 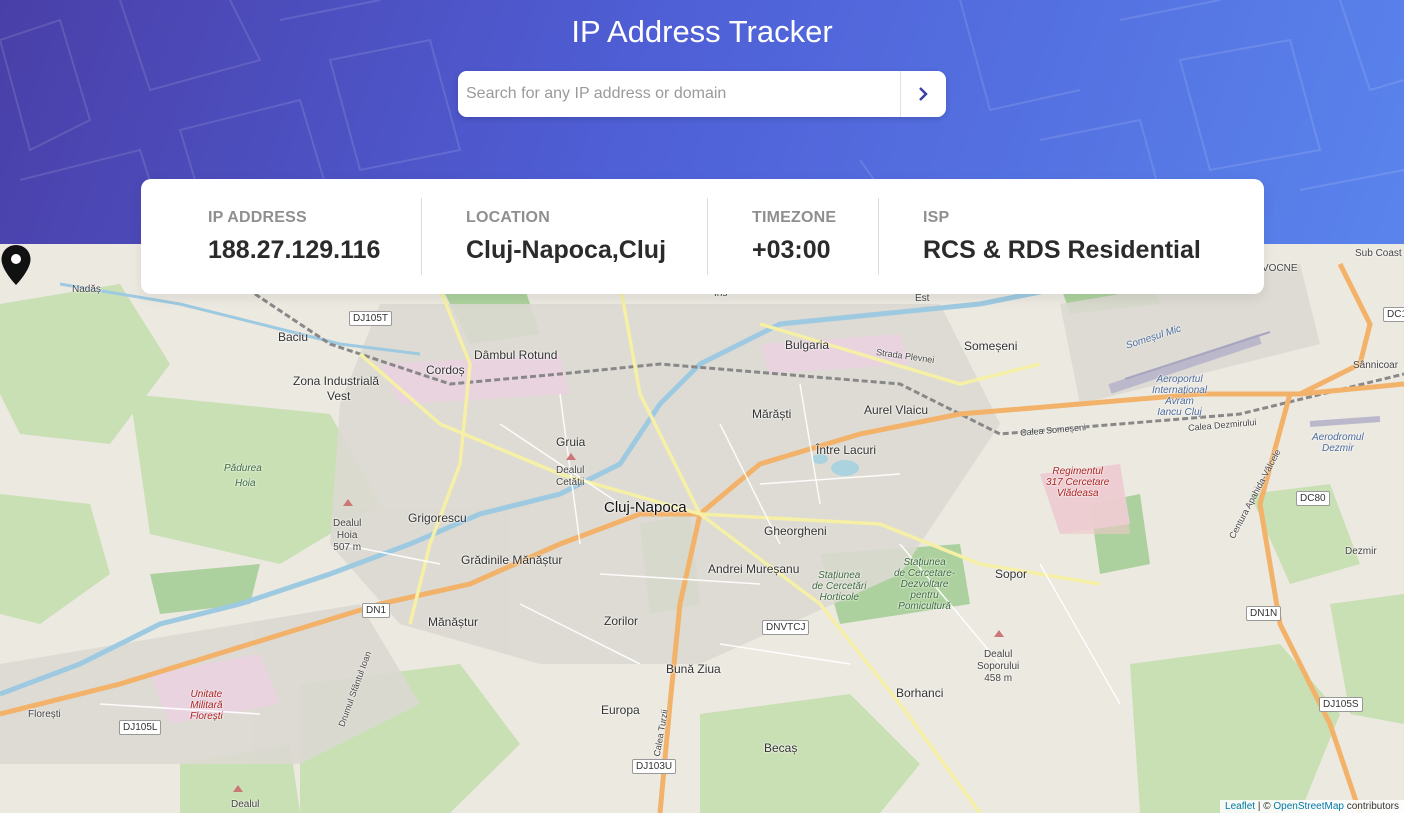 What do you see at coordinates (86, 289) in the screenshot?
I see `map-label-nadas: Nadăș` at bounding box center [86, 289].